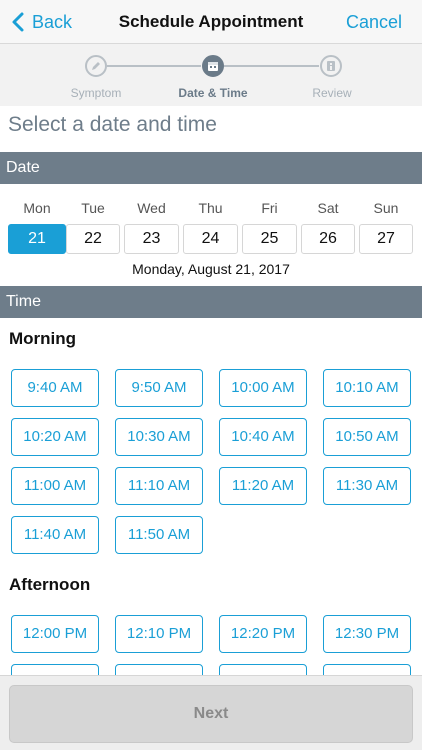 The height and width of the screenshot is (750, 422). I want to click on back-button: Back, so click(40, 22).